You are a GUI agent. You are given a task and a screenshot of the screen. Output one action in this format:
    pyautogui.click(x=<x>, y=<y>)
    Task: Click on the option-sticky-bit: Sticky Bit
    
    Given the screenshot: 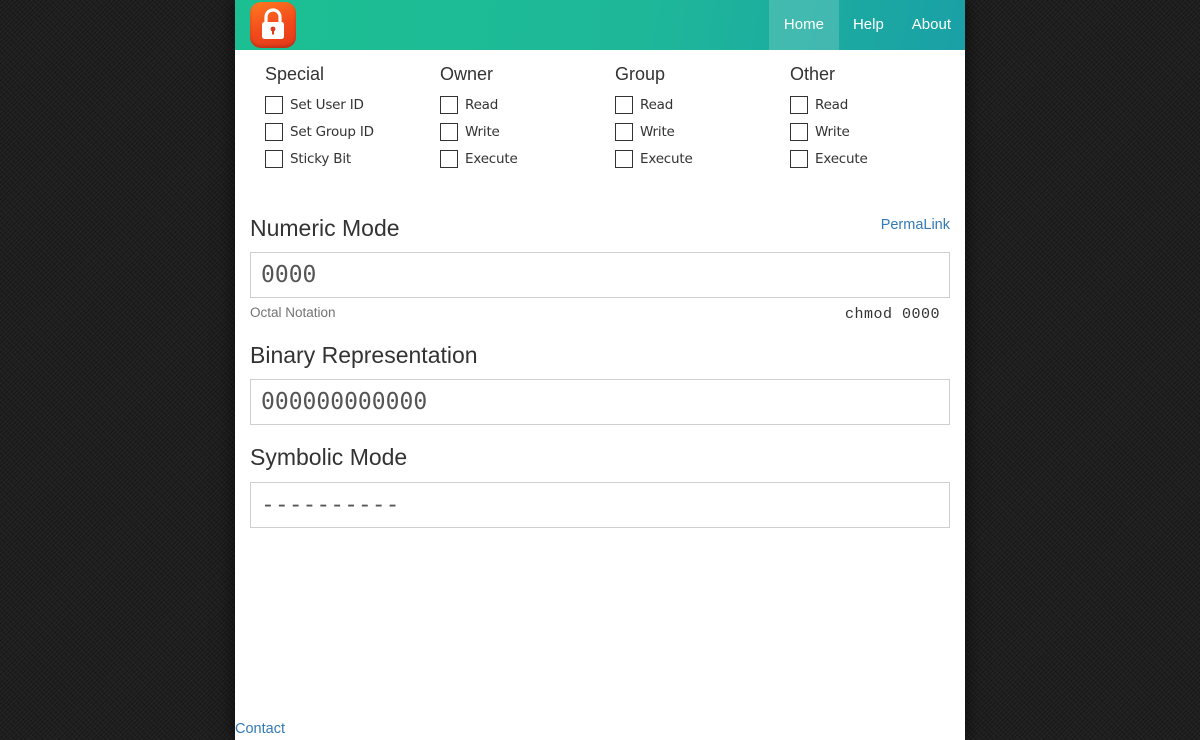 What is the action you would take?
    pyautogui.click(x=308, y=159)
    